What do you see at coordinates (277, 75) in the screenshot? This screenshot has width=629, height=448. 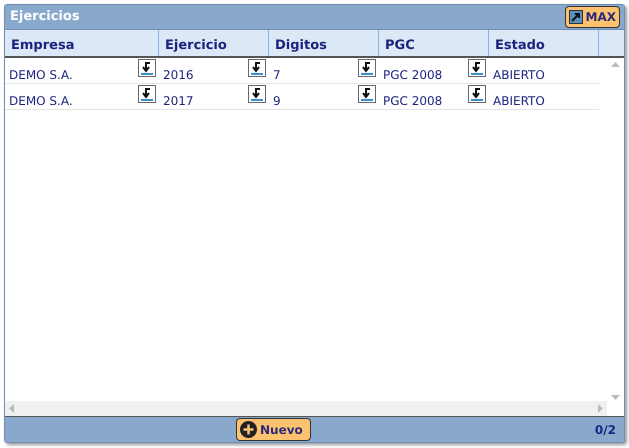 I see `table-cell-text: 7` at bounding box center [277, 75].